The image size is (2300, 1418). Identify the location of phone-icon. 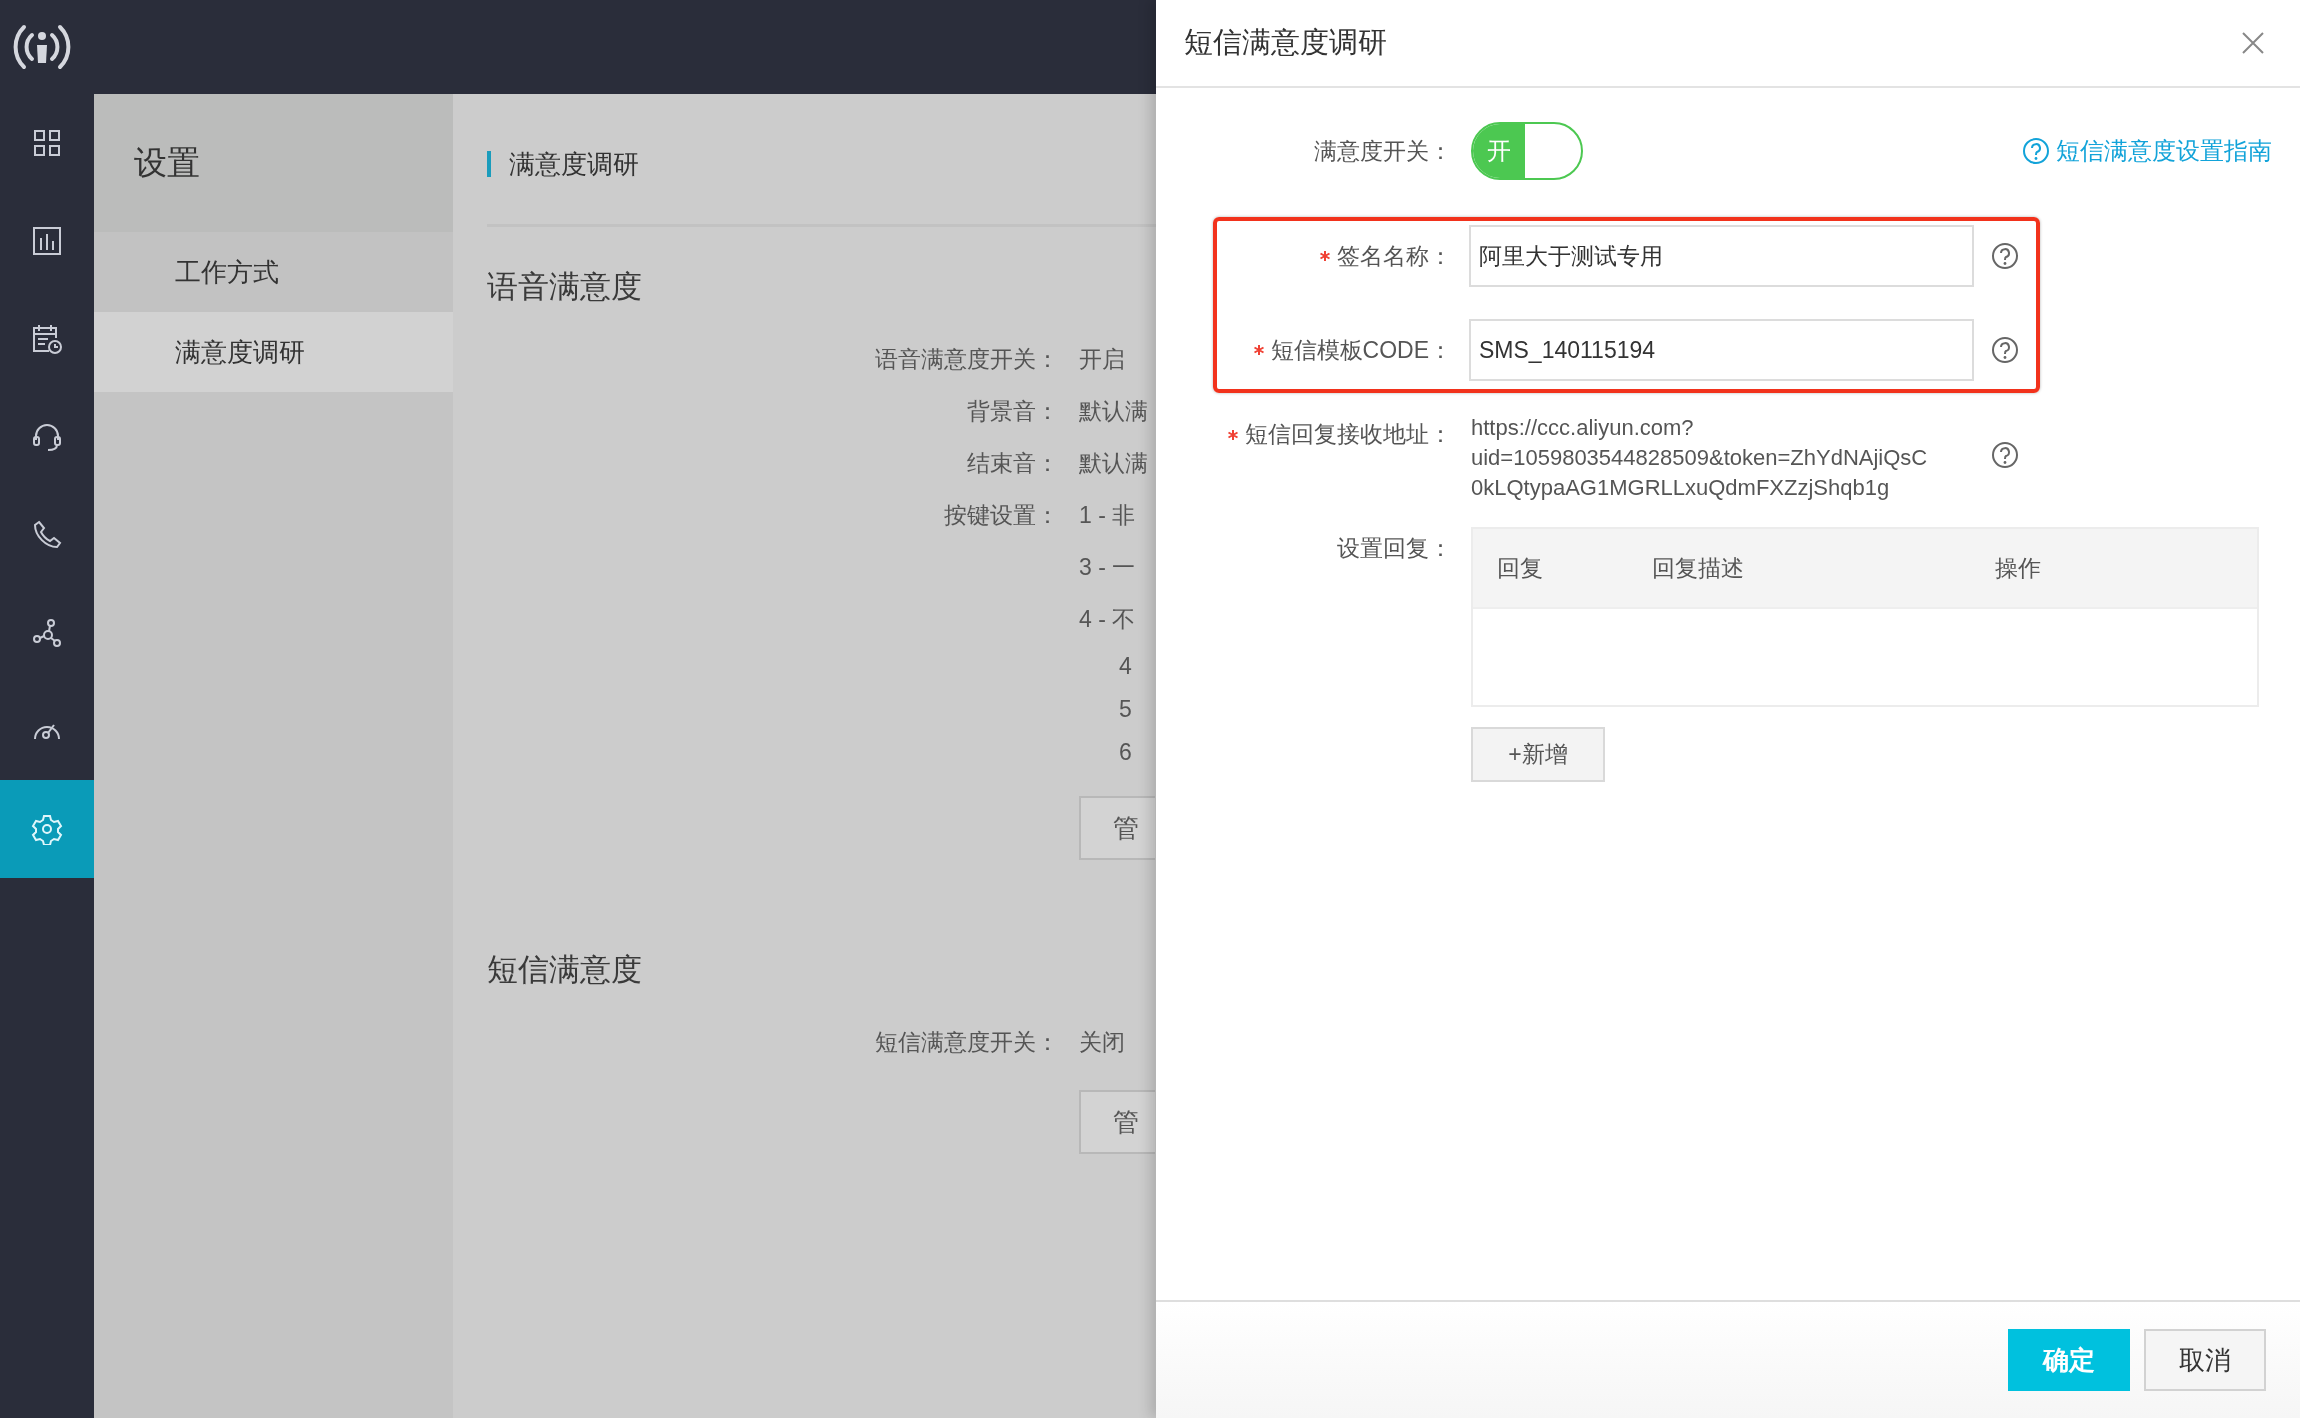
(47, 535).